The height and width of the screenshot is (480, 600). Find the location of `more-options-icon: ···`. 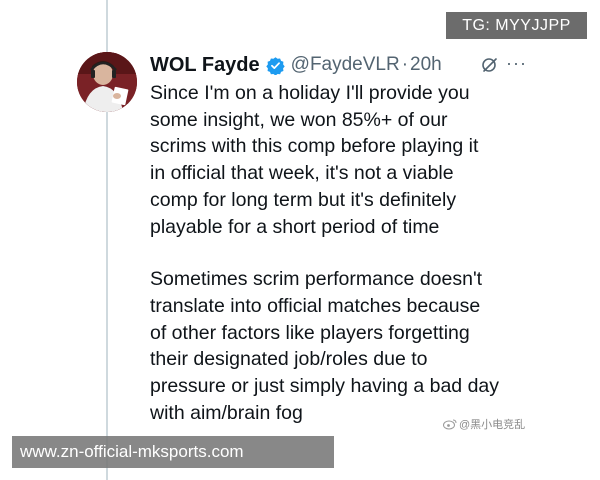

more-options-icon: ··· is located at coordinates (516, 63).